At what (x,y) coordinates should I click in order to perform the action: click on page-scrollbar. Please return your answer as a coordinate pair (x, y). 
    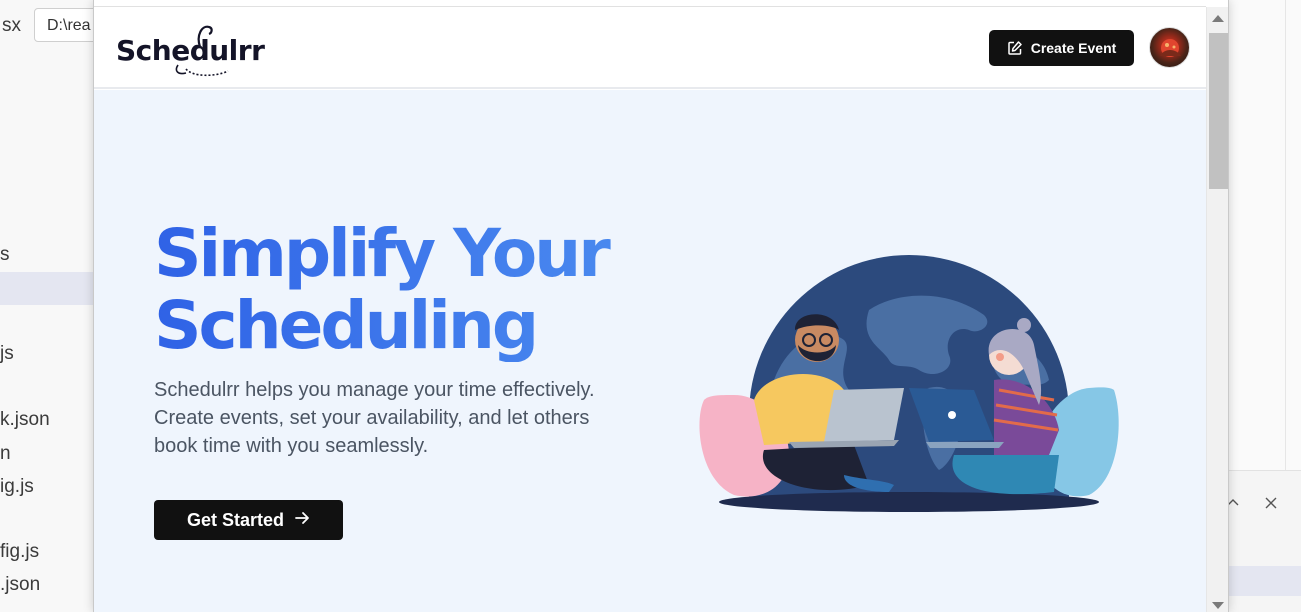
    Looking at the image, I should click on (1217, 309).